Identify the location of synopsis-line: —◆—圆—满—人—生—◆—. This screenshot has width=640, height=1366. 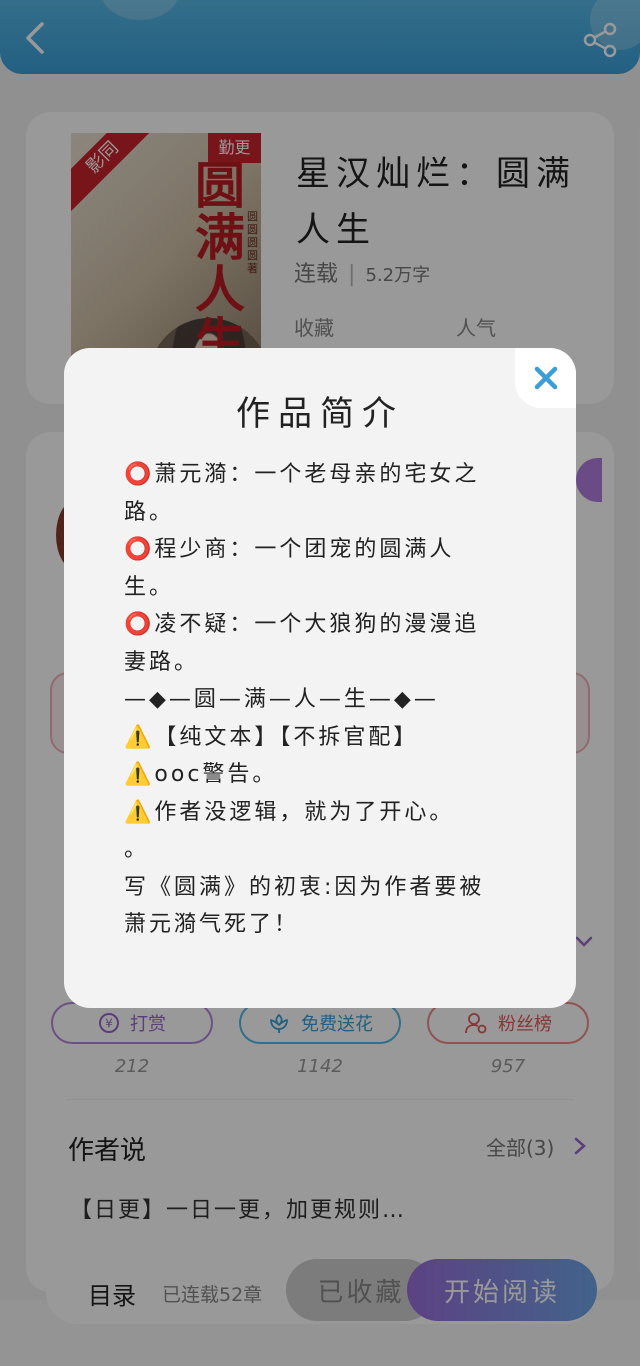
(281, 699).